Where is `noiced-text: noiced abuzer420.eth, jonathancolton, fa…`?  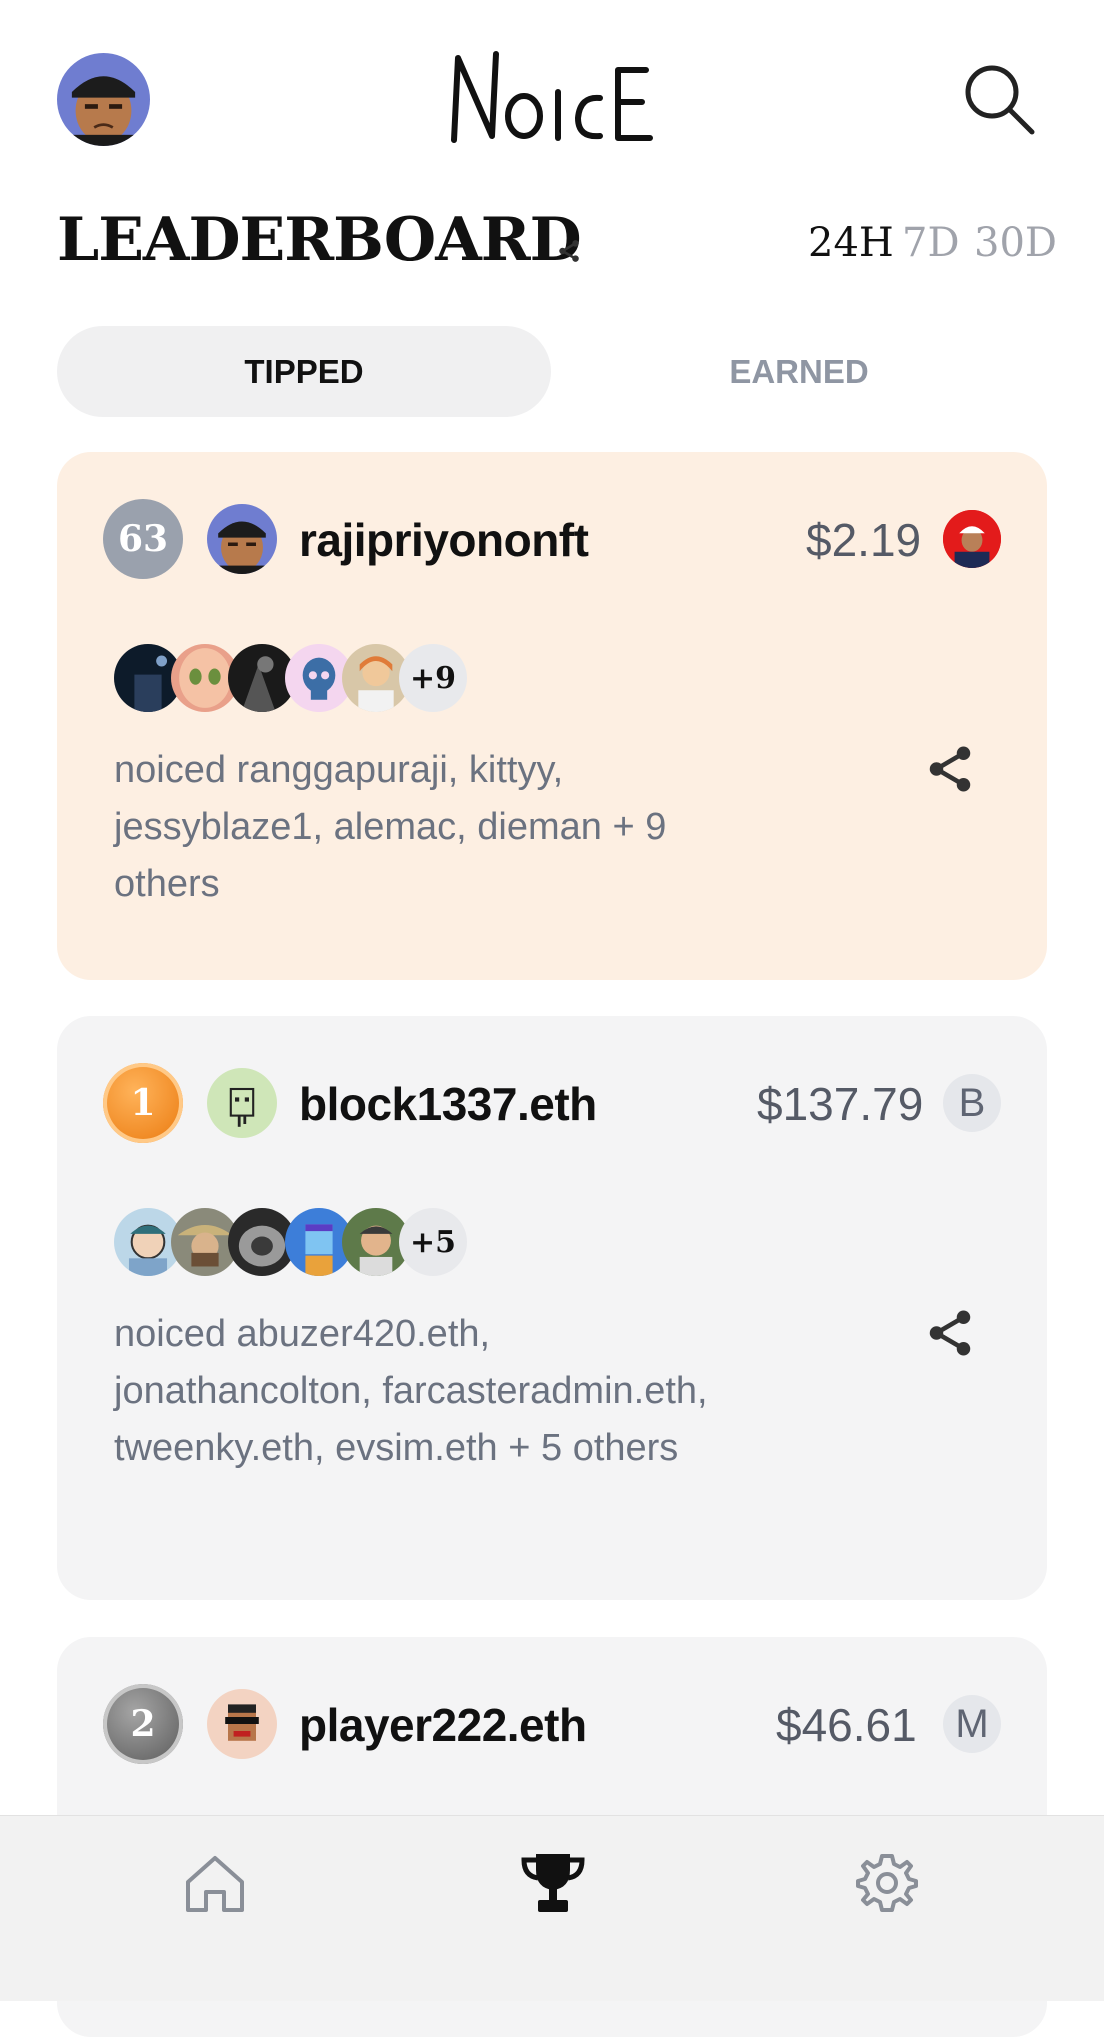 noiced-text: noiced abuzer420.eth, jonathancolton, fa… is located at coordinates (411, 1391).